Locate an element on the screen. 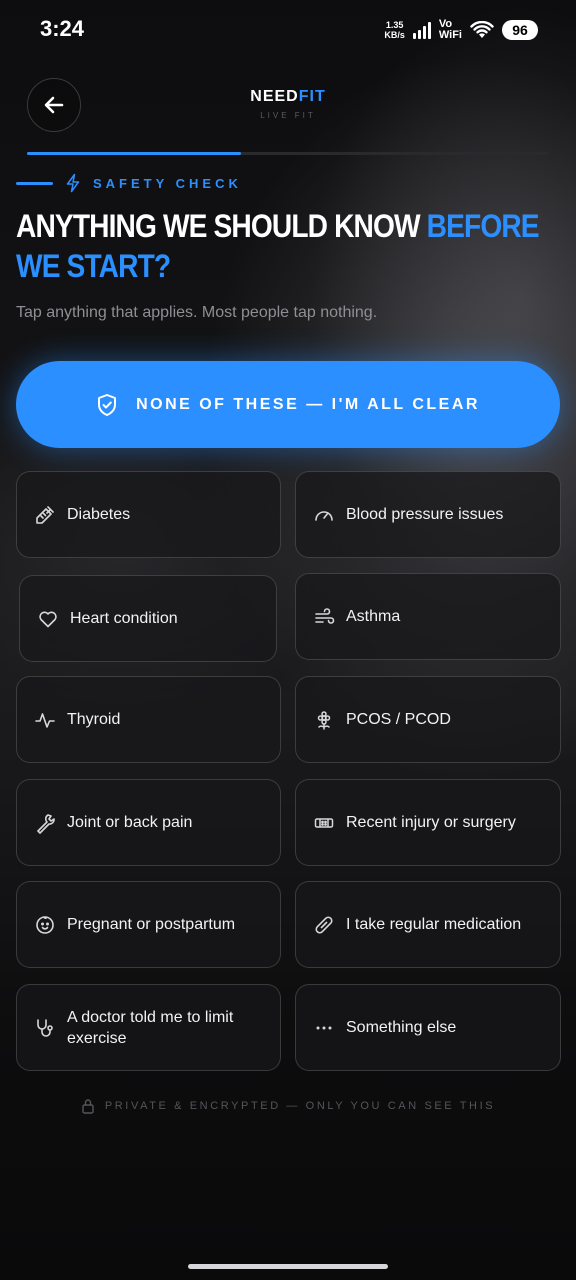  gauge-icon is located at coordinates (324, 515).